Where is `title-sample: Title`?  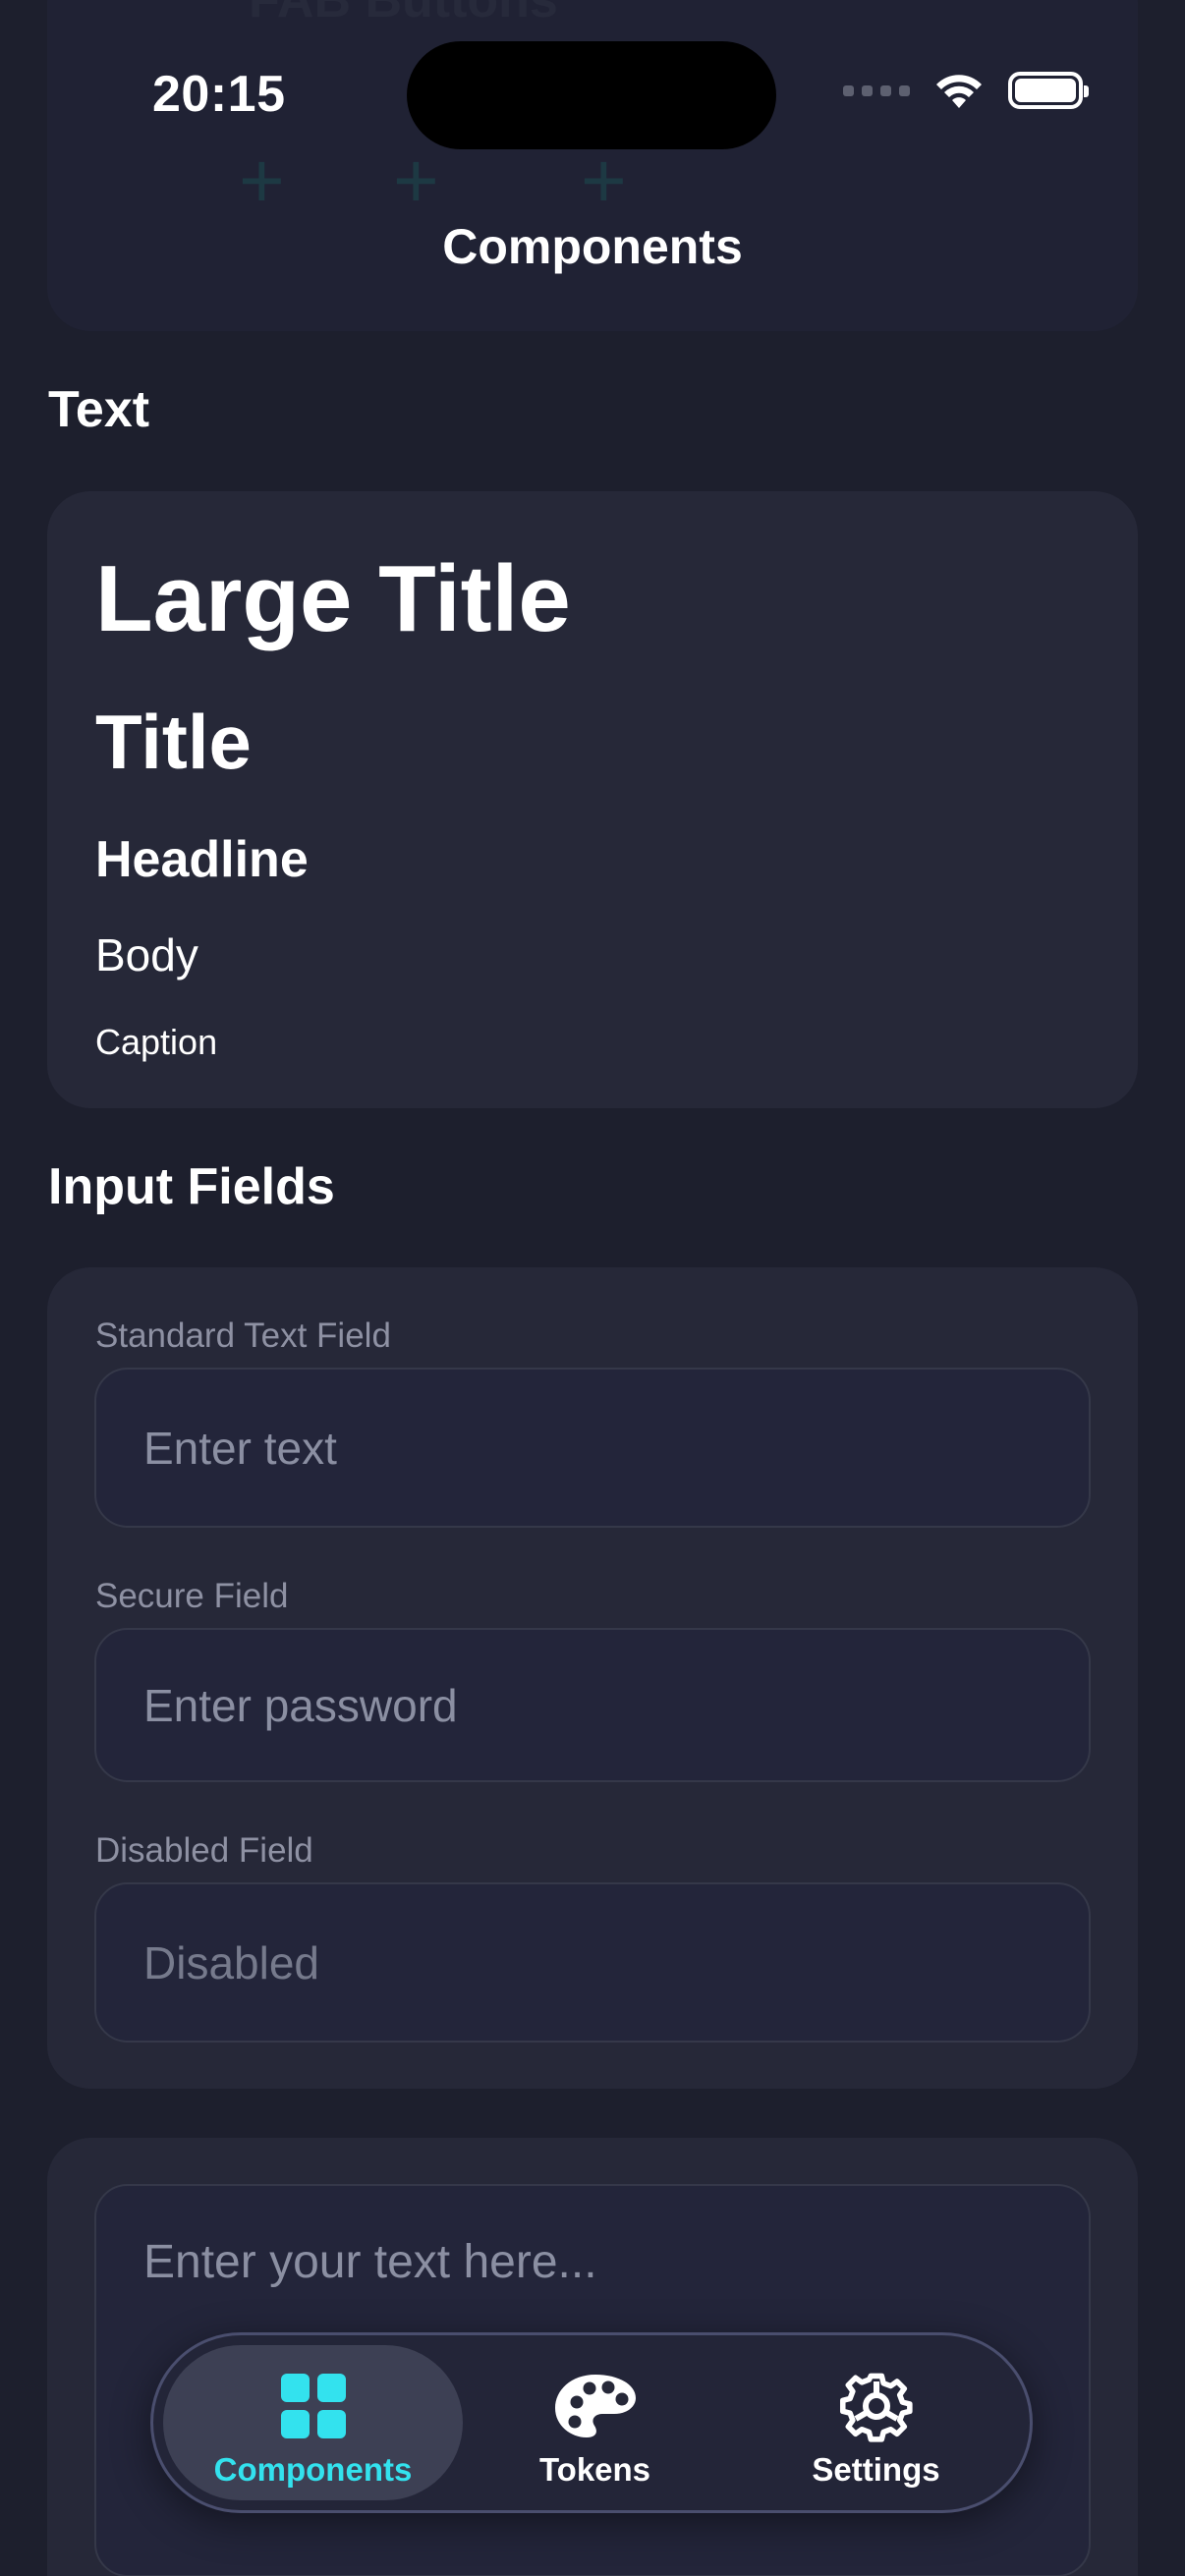
title-sample: Title is located at coordinates (174, 742).